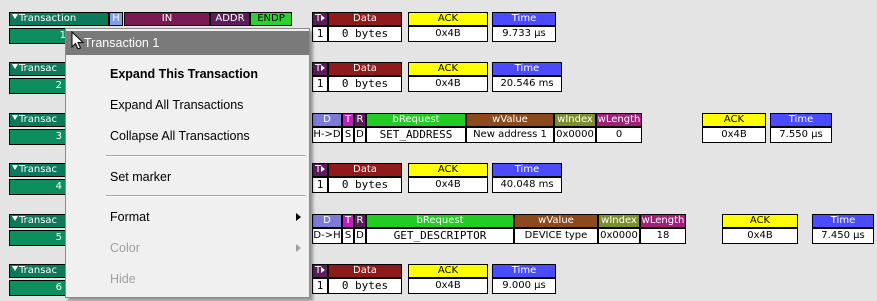  What do you see at coordinates (41, 36) in the screenshot?
I see `transaction-number-1: 1` at bounding box center [41, 36].